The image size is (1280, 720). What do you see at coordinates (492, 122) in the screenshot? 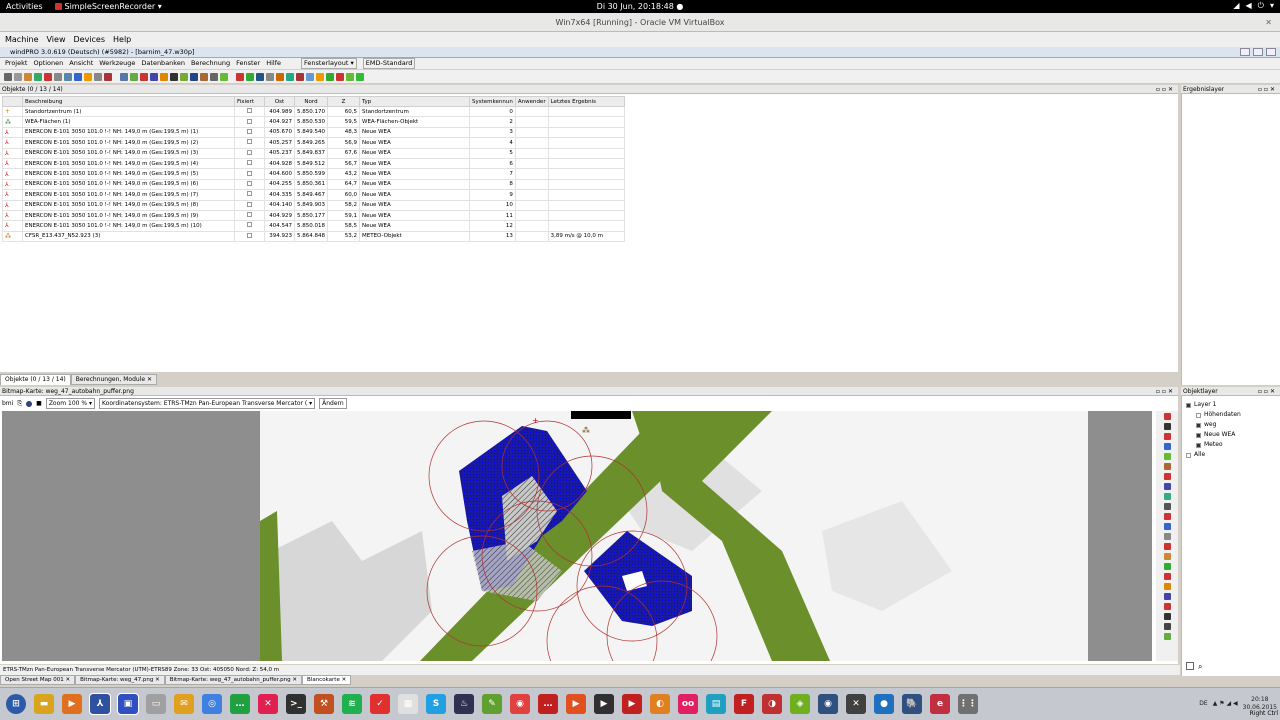
I see `cell-systemkennung: 2` at bounding box center [492, 122].